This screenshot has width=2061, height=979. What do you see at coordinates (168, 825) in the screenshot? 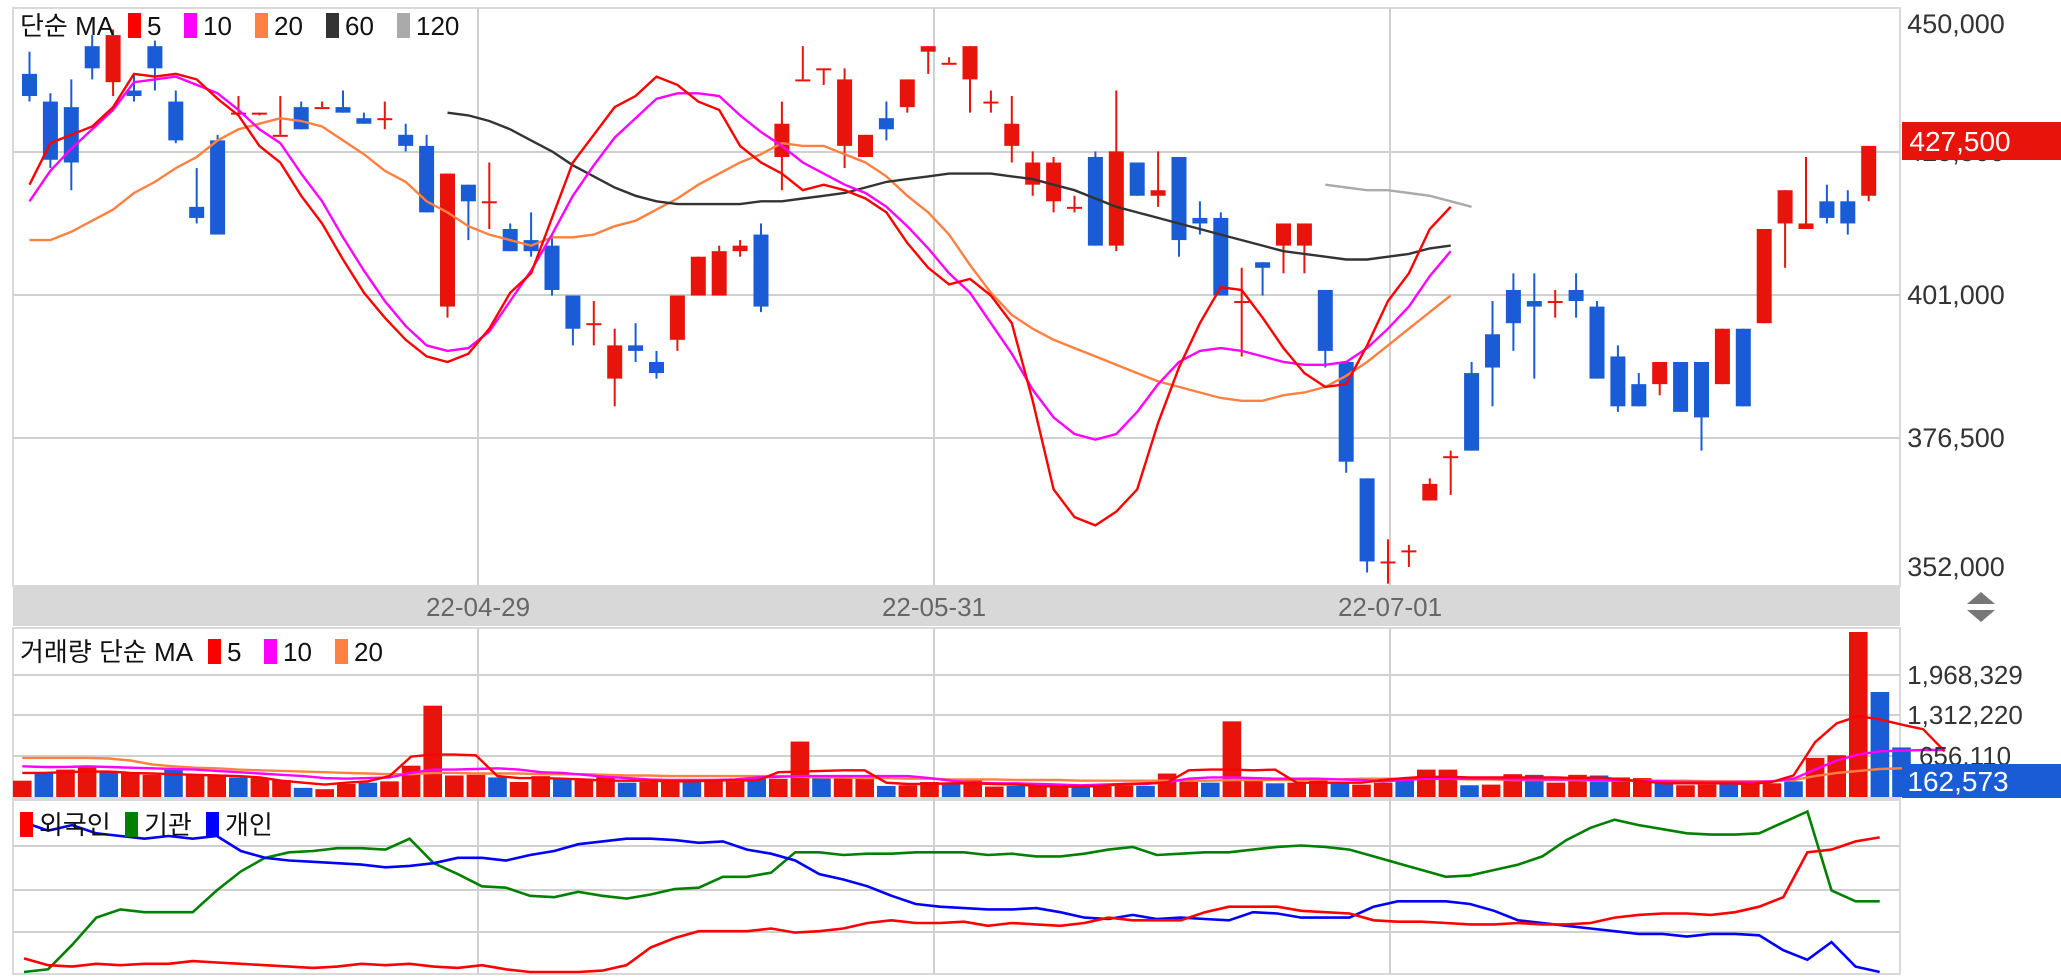
I see `legend-label: 기관` at bounding box center [168, 825].